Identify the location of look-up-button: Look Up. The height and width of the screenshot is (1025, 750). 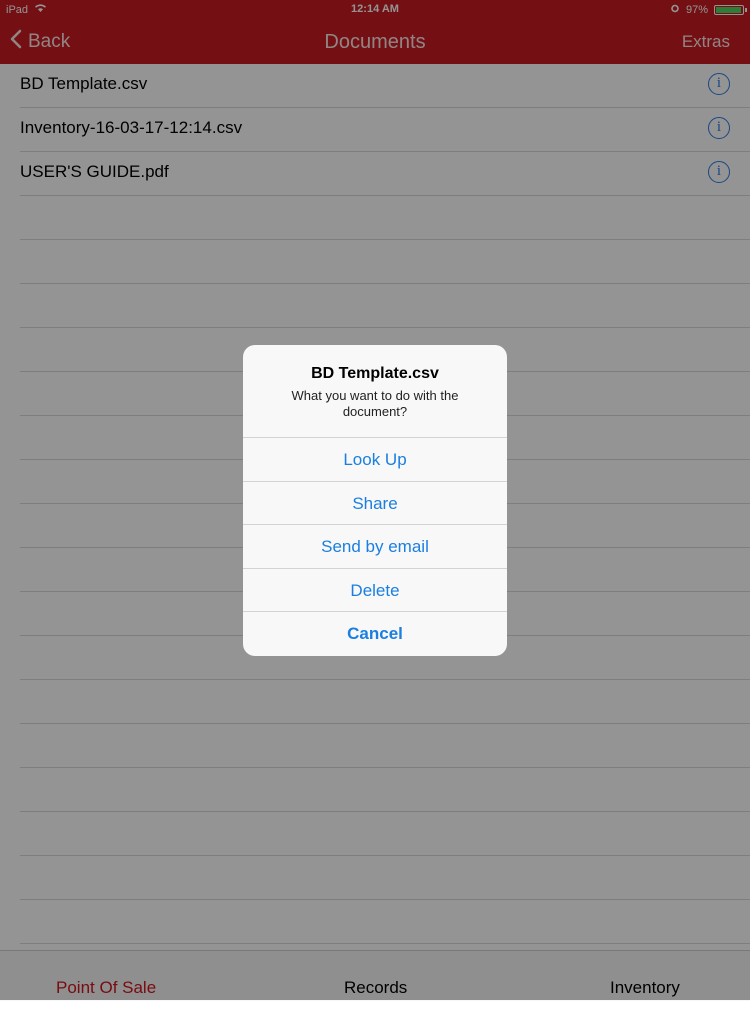
(375, 460).